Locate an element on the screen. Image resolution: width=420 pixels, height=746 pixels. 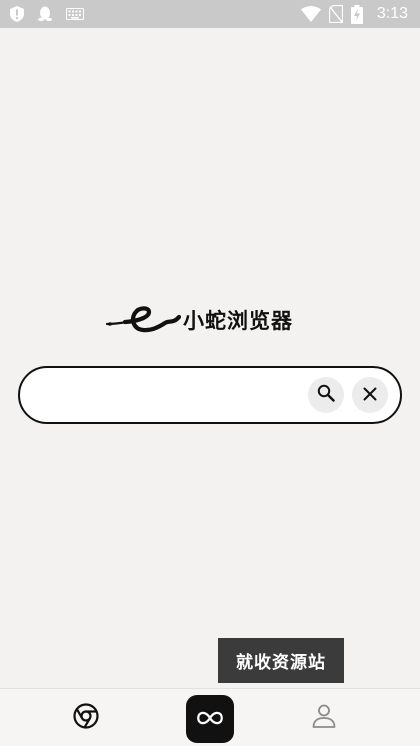
app-logo: 小蛇浏览器 is located at coordinates (212, 320).